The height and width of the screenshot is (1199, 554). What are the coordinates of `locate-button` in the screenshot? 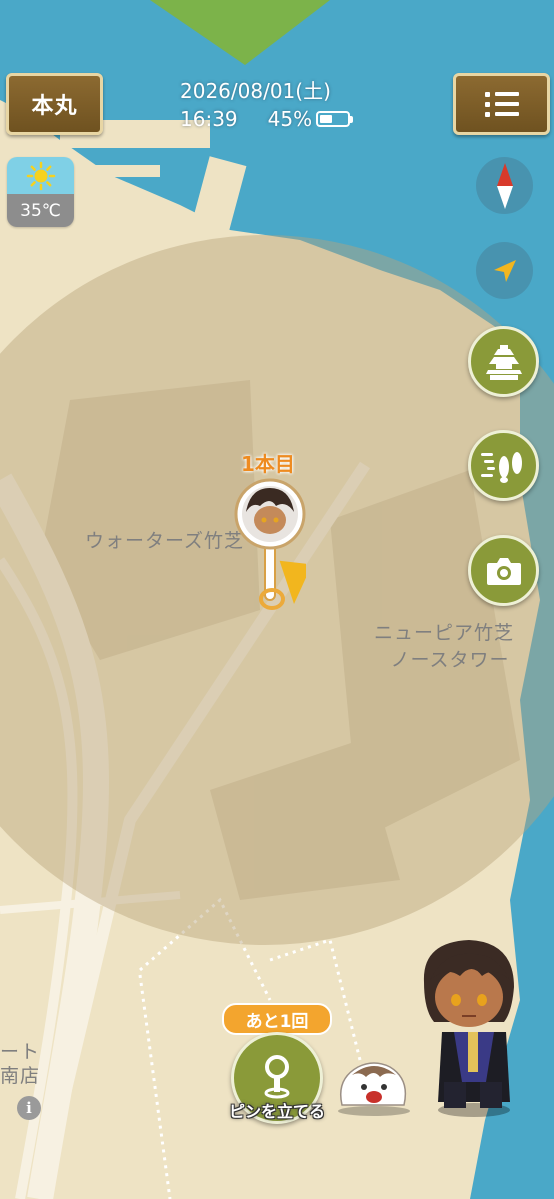 It's located at (504, 270).